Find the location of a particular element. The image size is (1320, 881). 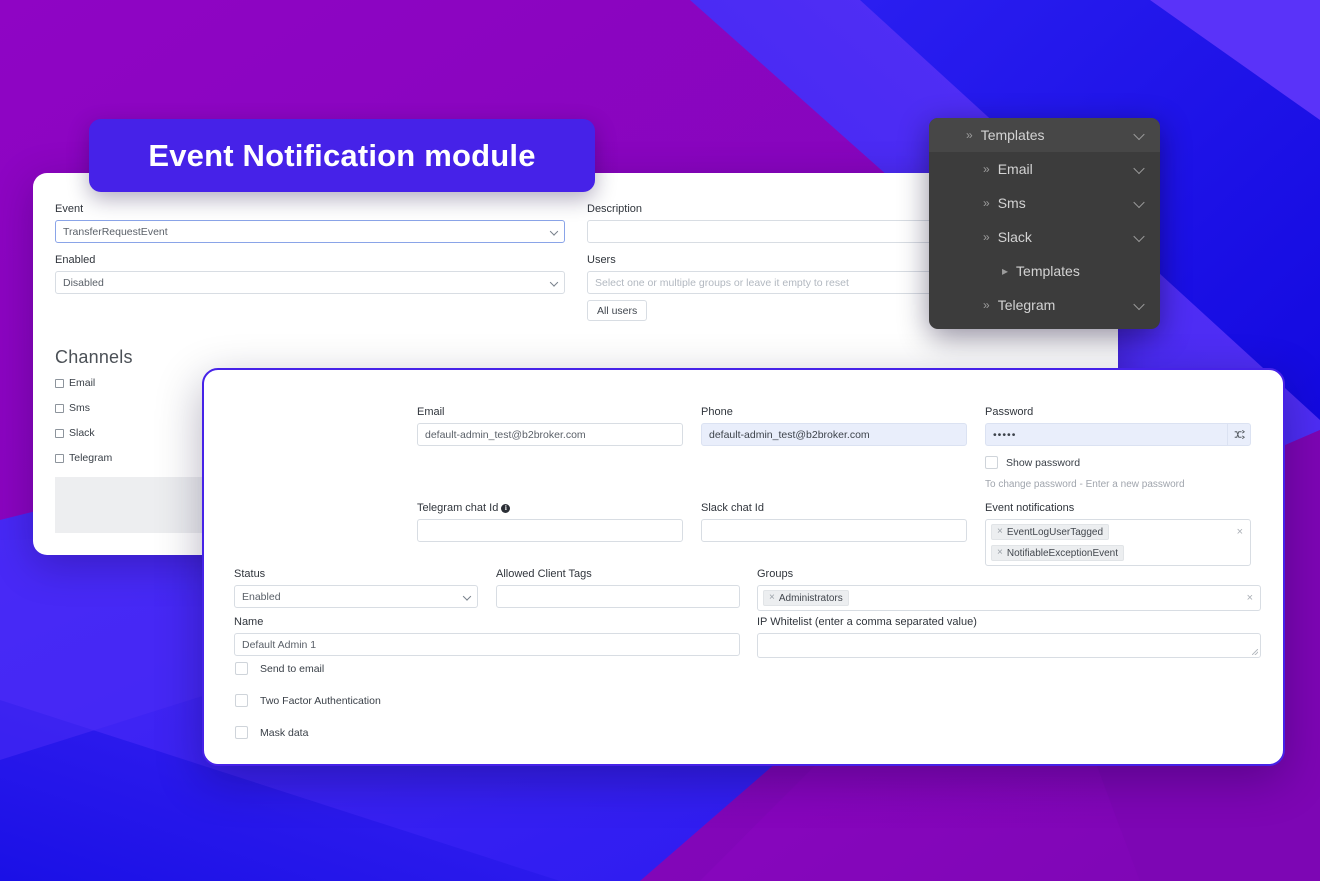

field-name: Name Default Admin 1 is located at coordinates (487, 636).